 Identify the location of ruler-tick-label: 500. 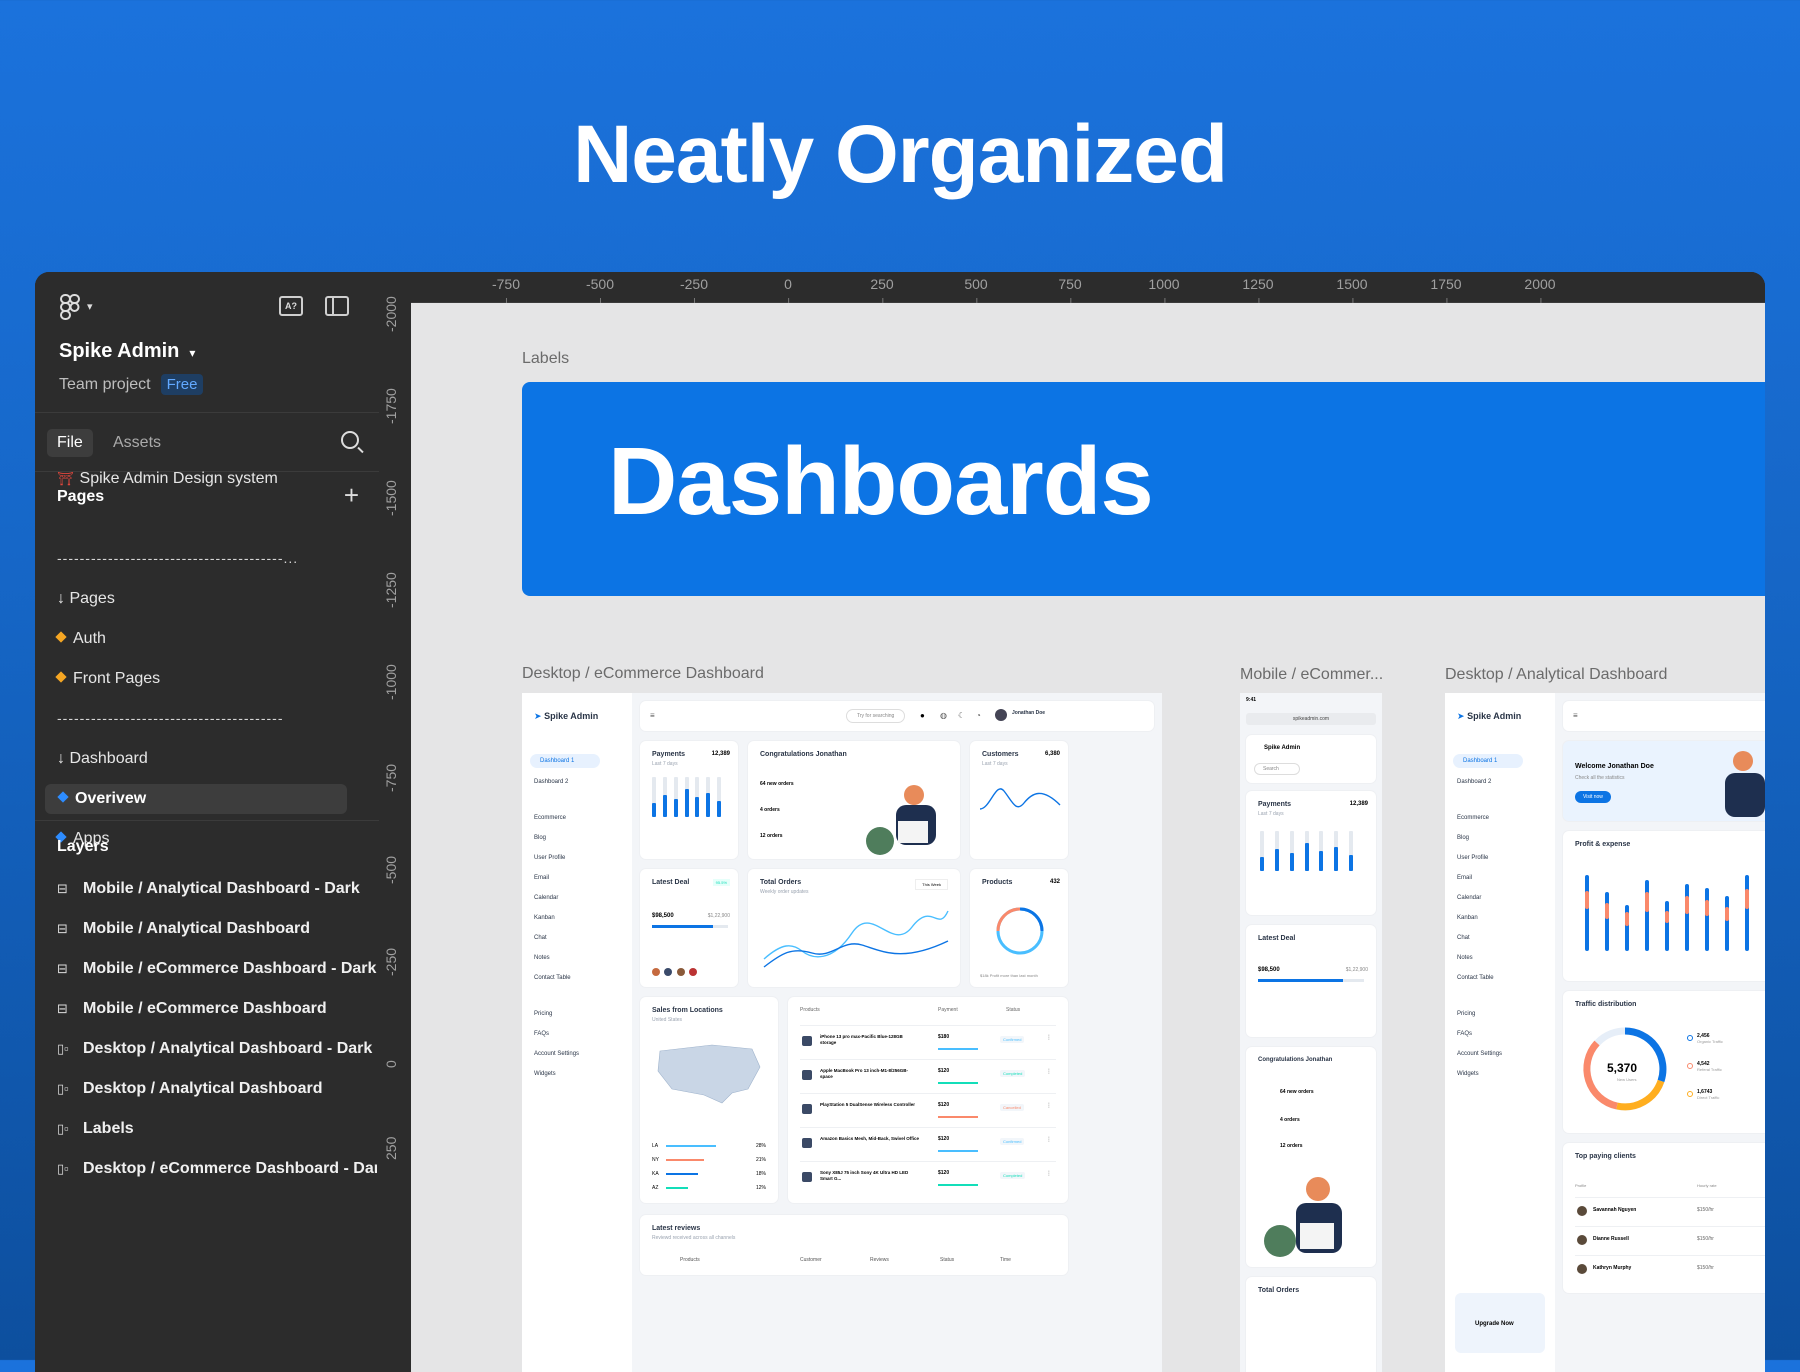
(976, 290).